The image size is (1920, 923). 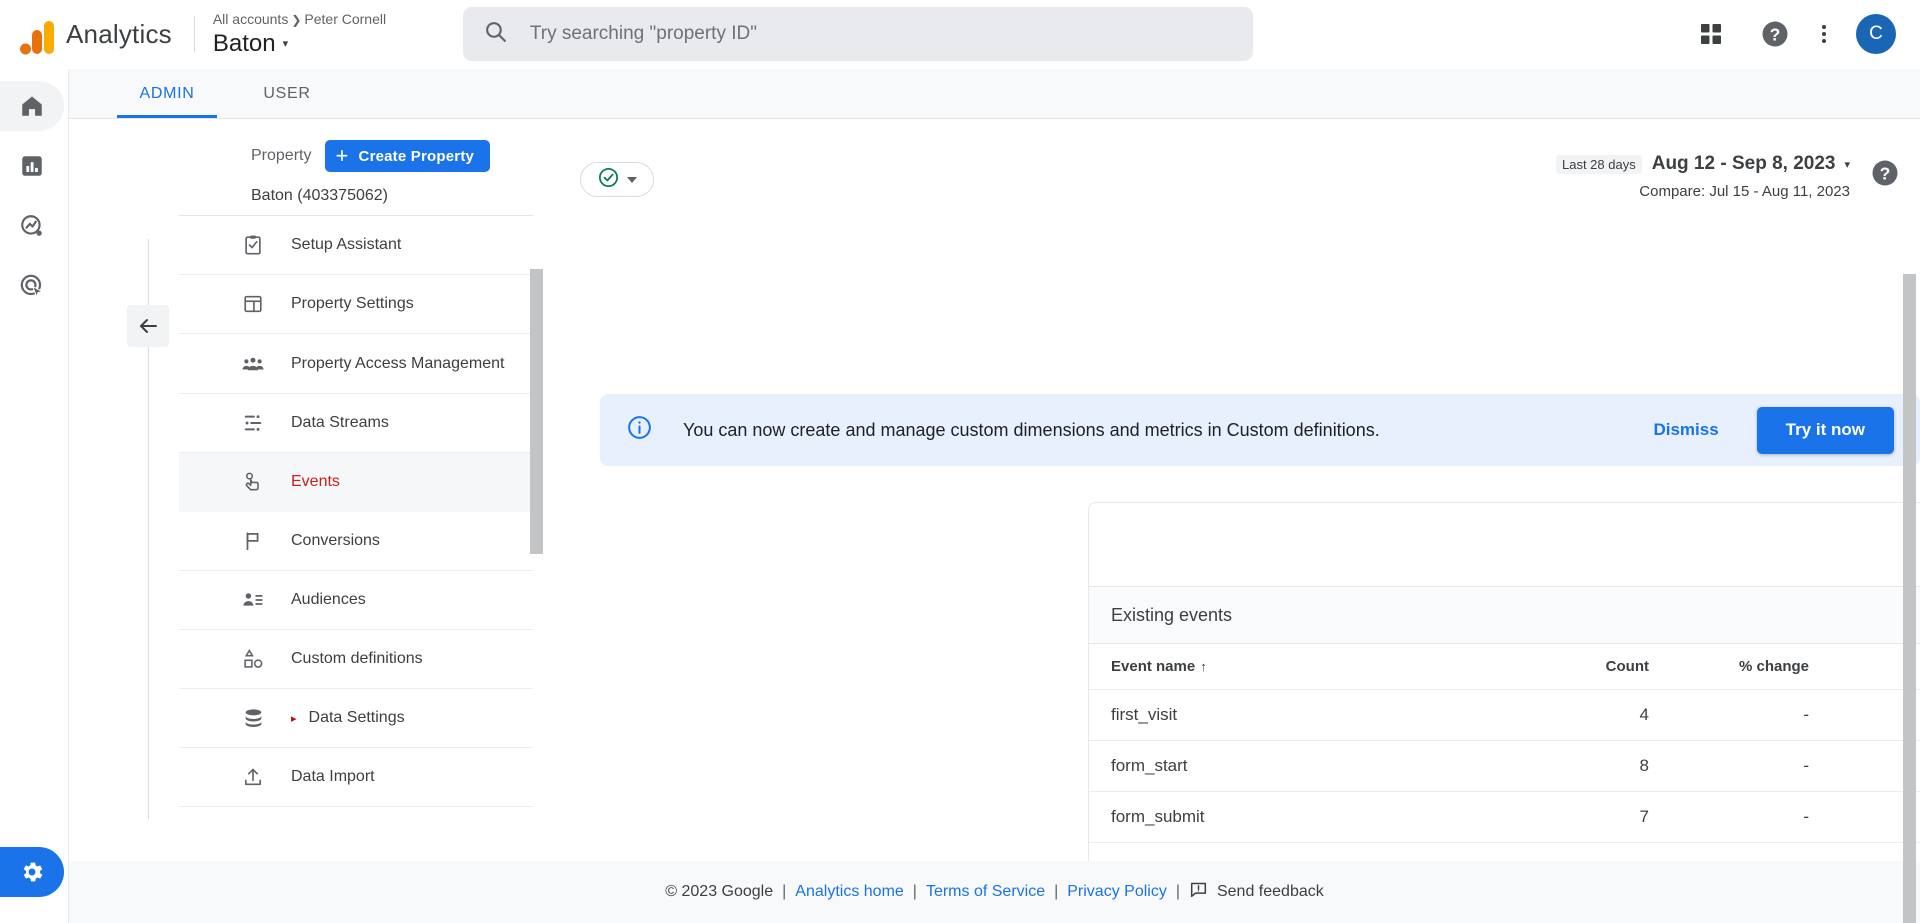 What do you see at coordinates (356, 196) in the screenshot?
I see `selected-property-label: Baton (403375062)` at bounding box center [356, 196].